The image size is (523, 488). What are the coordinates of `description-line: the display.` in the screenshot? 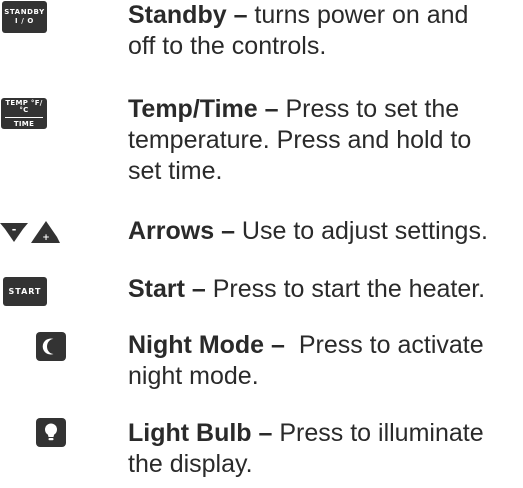 It's located at (190, 464).